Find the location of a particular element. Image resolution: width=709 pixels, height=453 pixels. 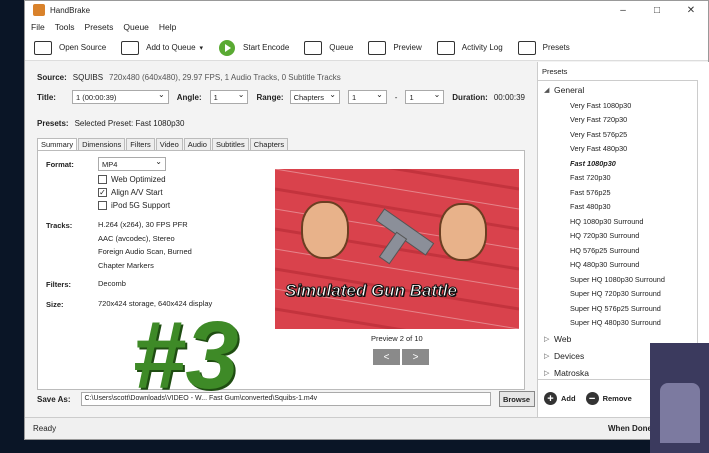

web-optimized-checkbox: Web Optimized is located at coordinates (134, 179).